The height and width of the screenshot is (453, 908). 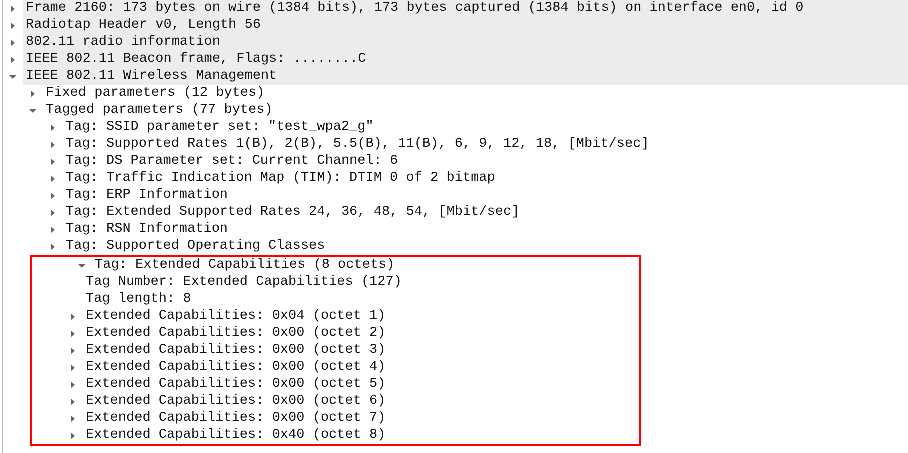 I want to click on tree-item: Tag: Traffic Indication Map (TIM): DTIM 0 of 2 bitmap, so click(x=279, y=178).